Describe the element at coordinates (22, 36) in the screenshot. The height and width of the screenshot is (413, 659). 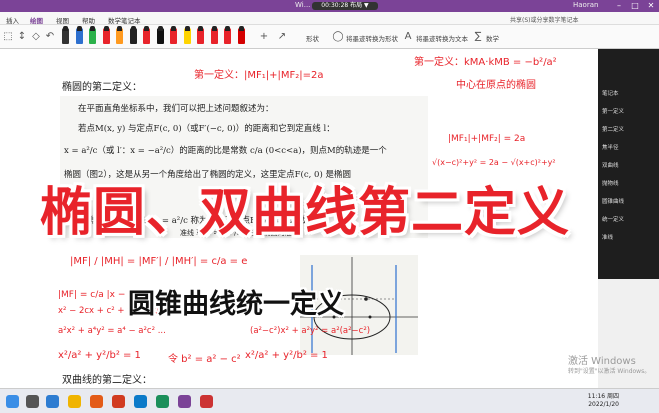
I see `add-space-icon: ↕` at that location.